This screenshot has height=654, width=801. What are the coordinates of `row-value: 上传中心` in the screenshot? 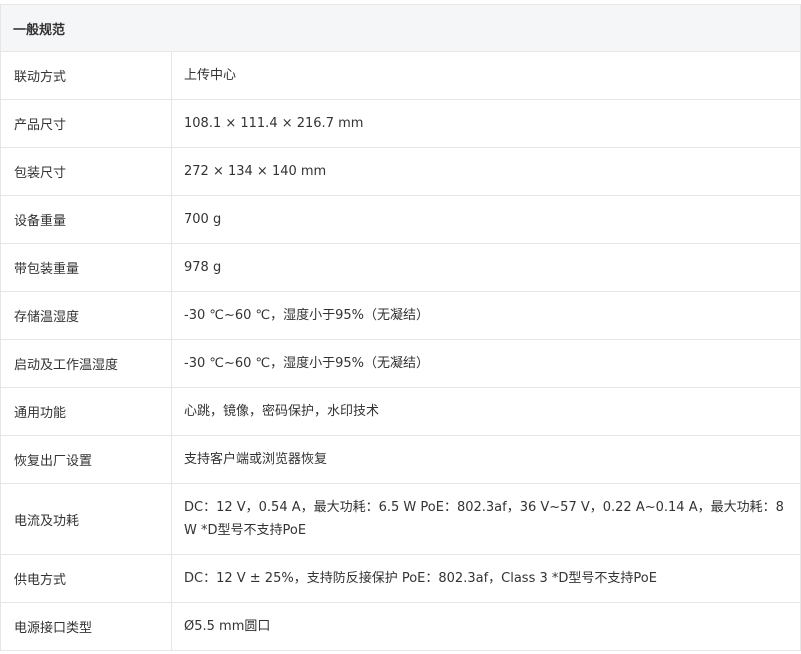 It's located at (486, 75).